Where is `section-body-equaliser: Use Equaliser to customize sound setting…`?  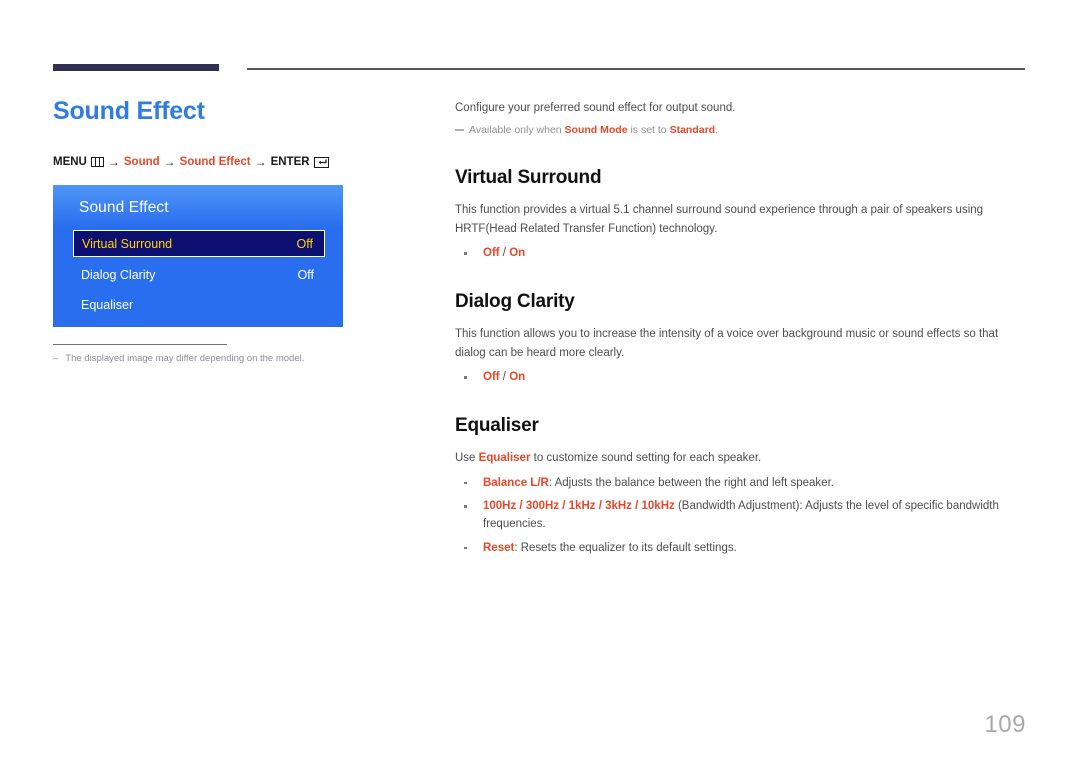
section-body-equaliser: Use Equaliser to customize sound setting… is located at coordinates (740, 458).